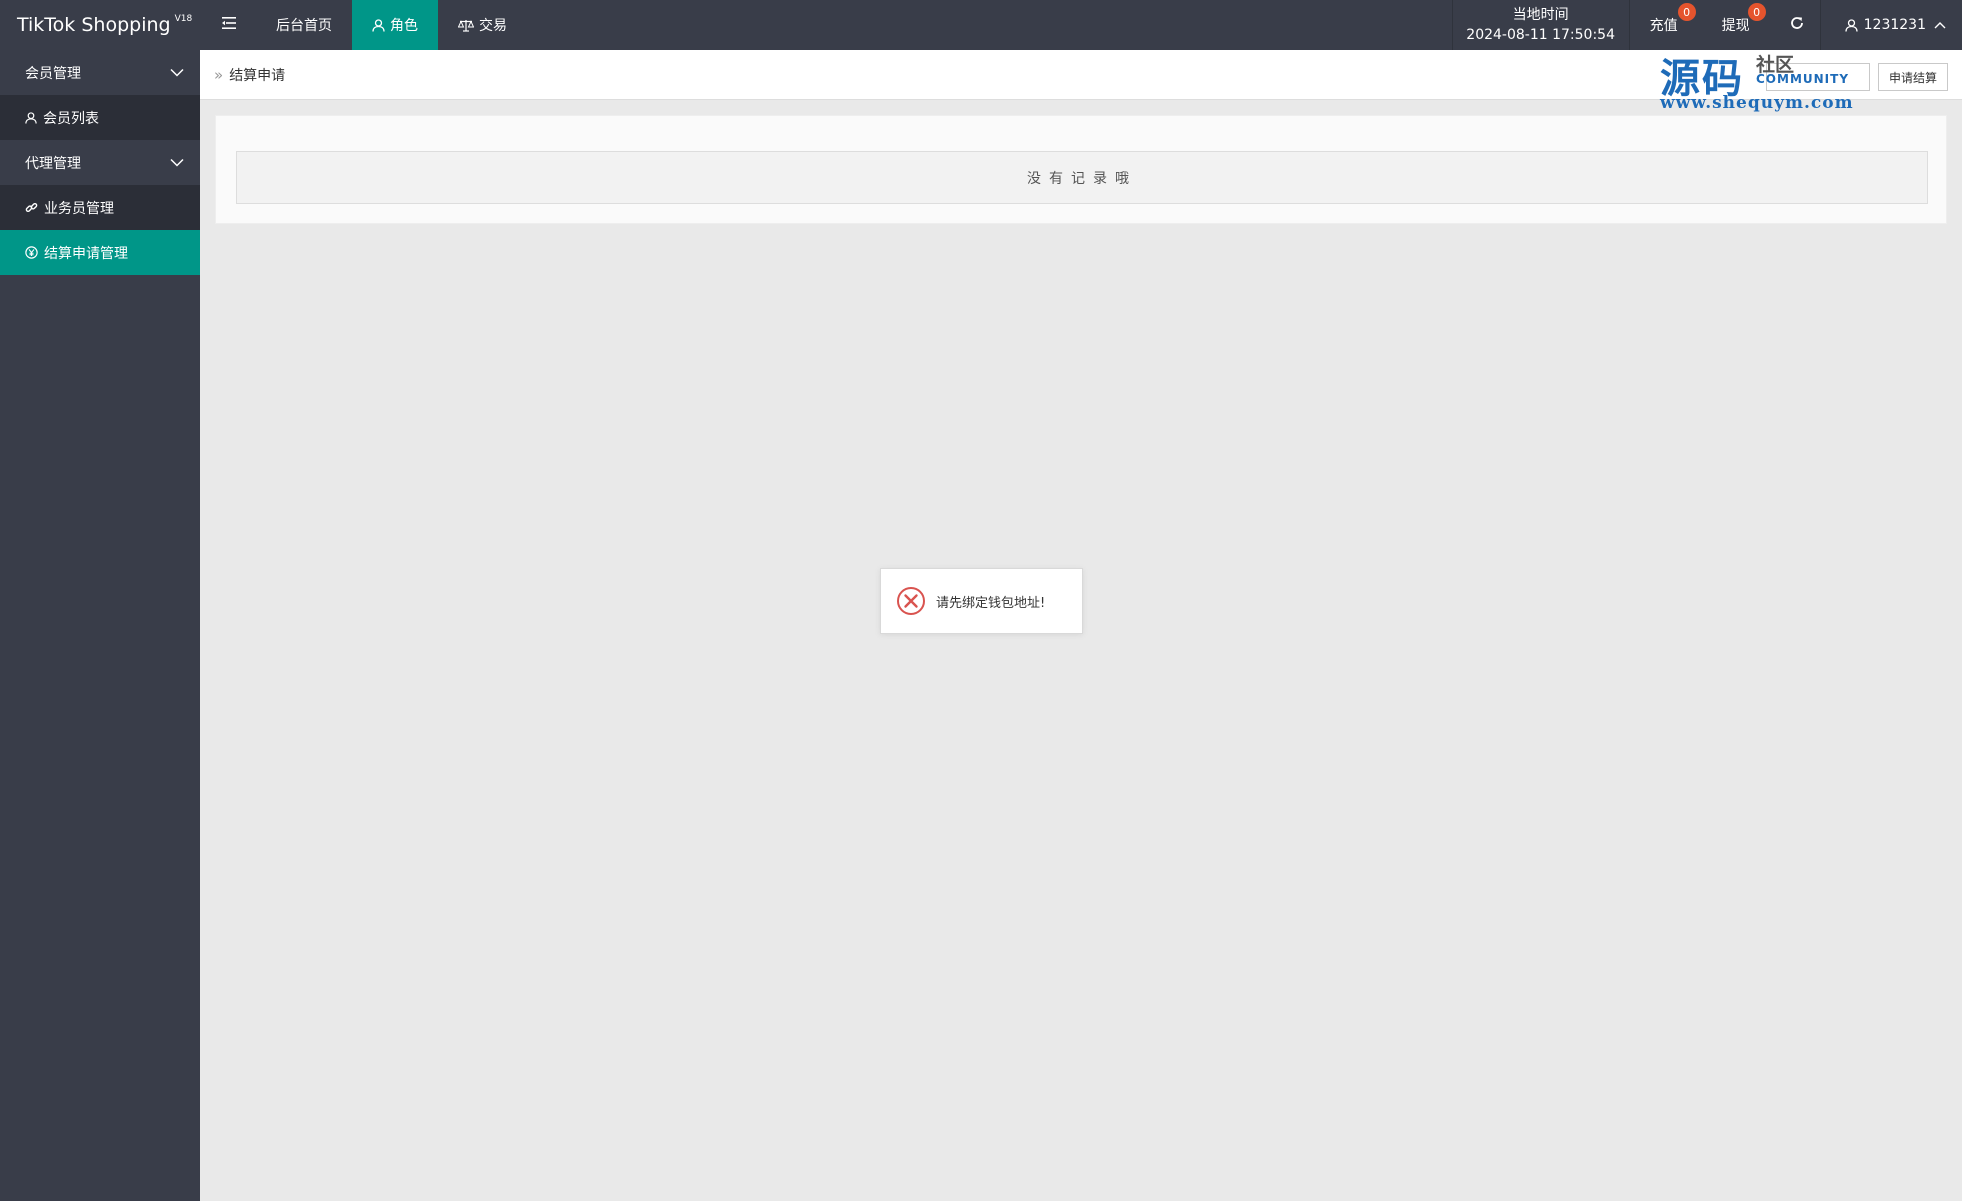  Describe the element at coordinates (94, 25) in the screenshot. I see `app-title: TikTok Shopping` at that location.